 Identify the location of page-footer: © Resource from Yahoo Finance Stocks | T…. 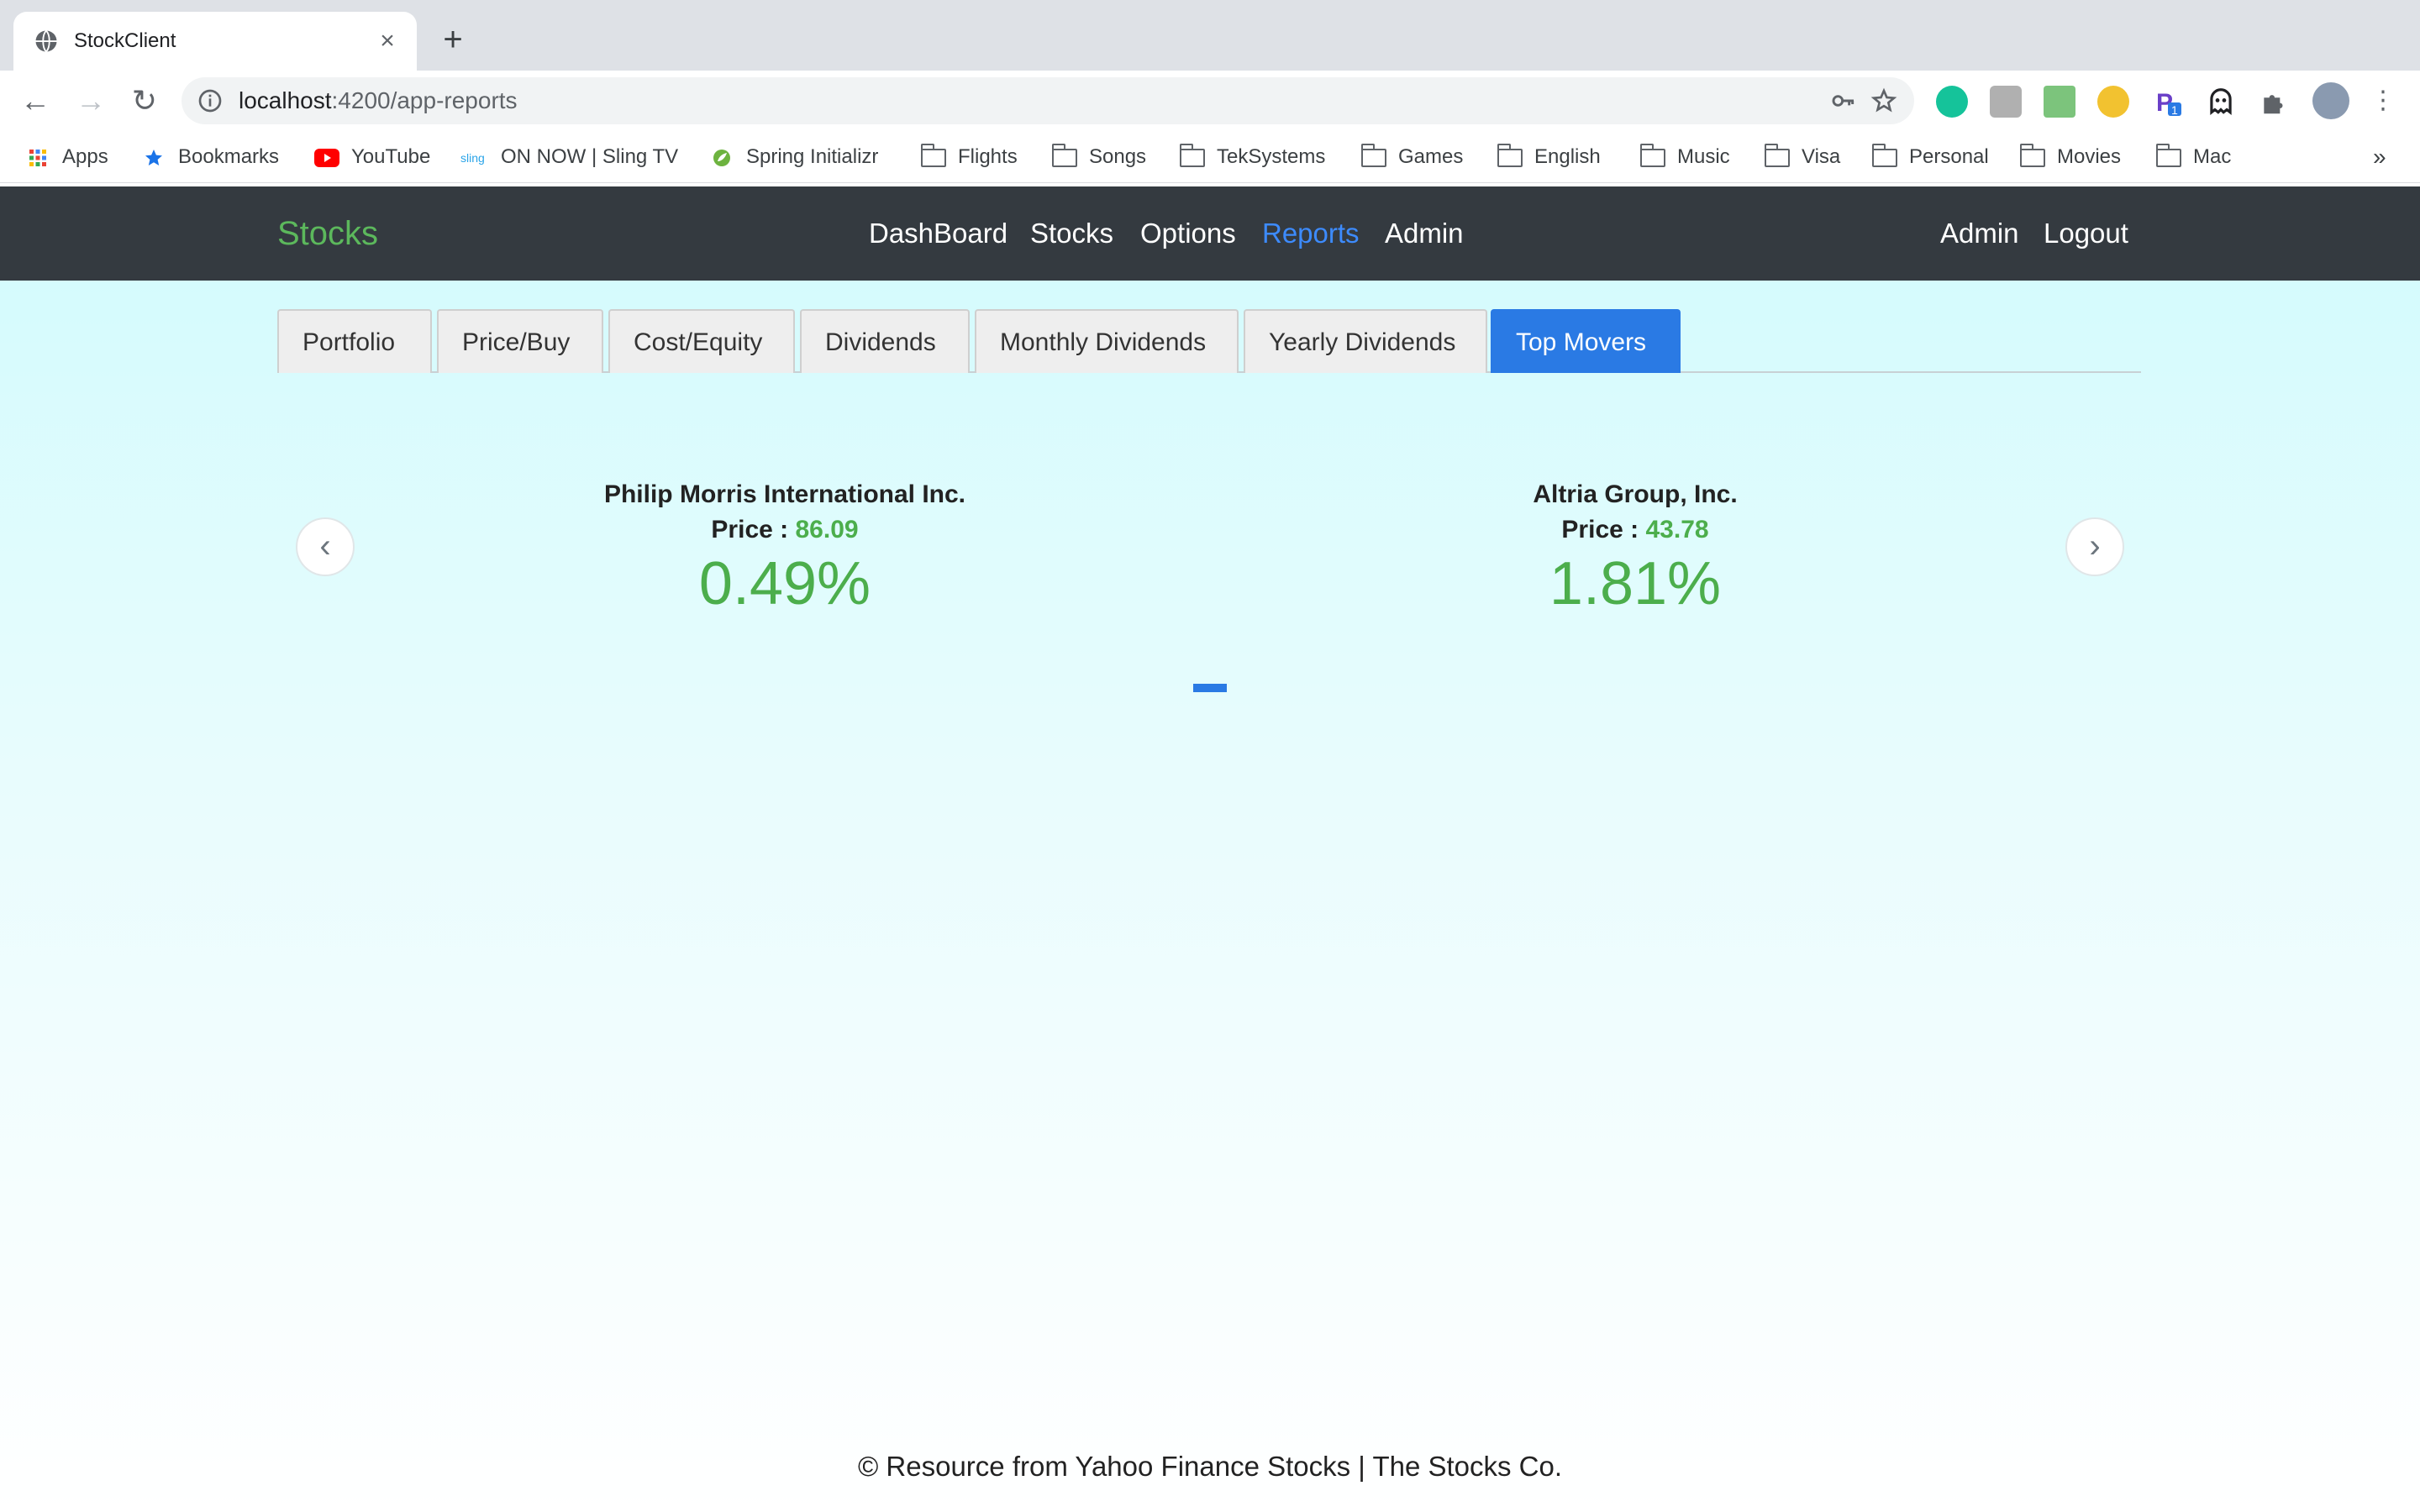
(1210, 1466).